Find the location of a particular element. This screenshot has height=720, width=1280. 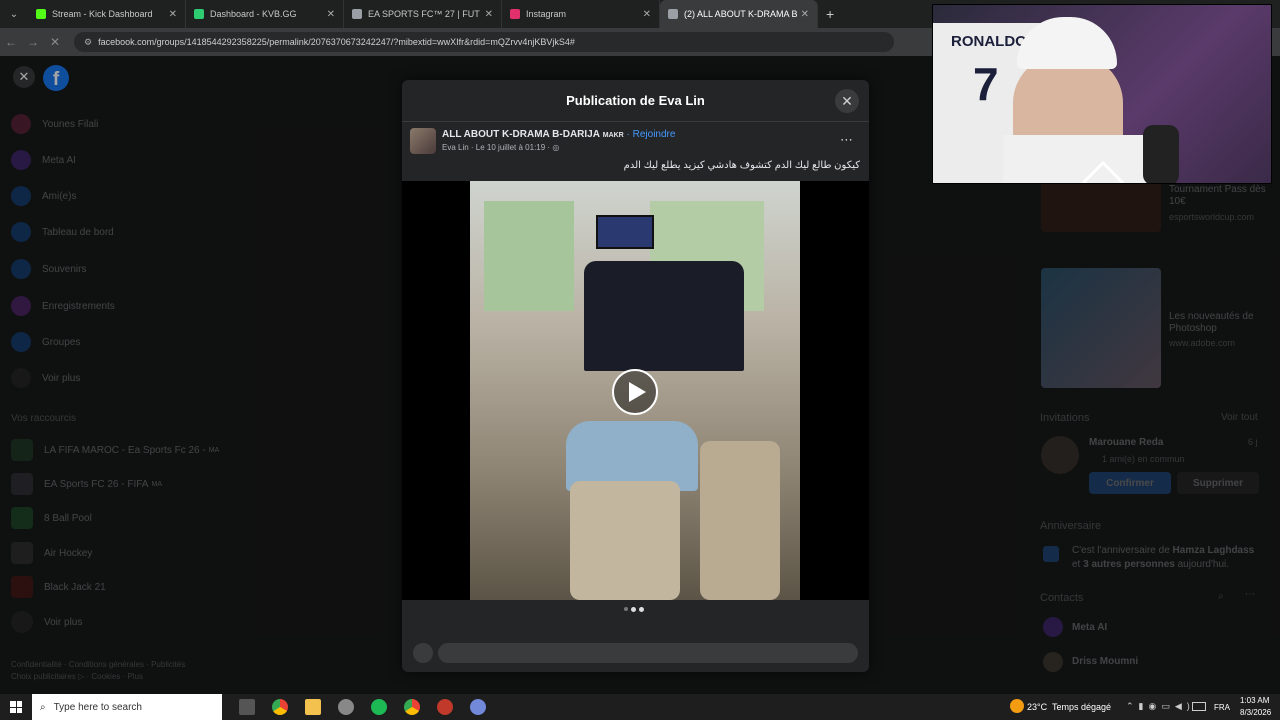

modal-header: Publication de Eva Lin ✕ is located at coordinates (635, 101).